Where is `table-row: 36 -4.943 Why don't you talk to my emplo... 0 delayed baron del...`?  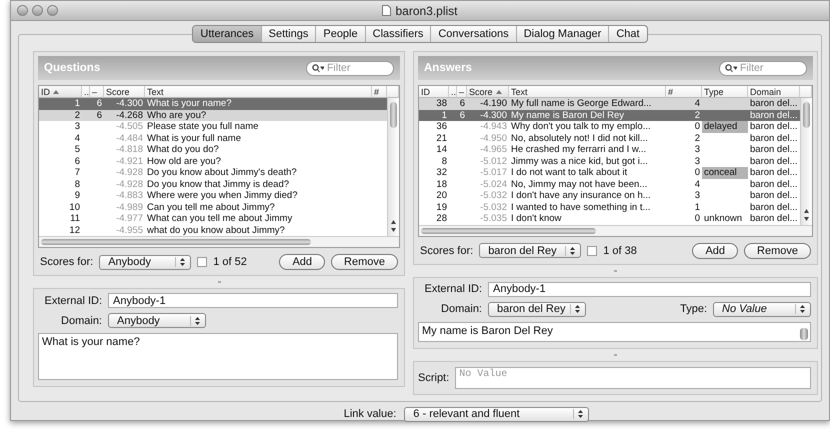 table-row: 36 -4.943 Why don't you talk to my emplo... 0 delayed baron del... is located at coordinates (609, 126).